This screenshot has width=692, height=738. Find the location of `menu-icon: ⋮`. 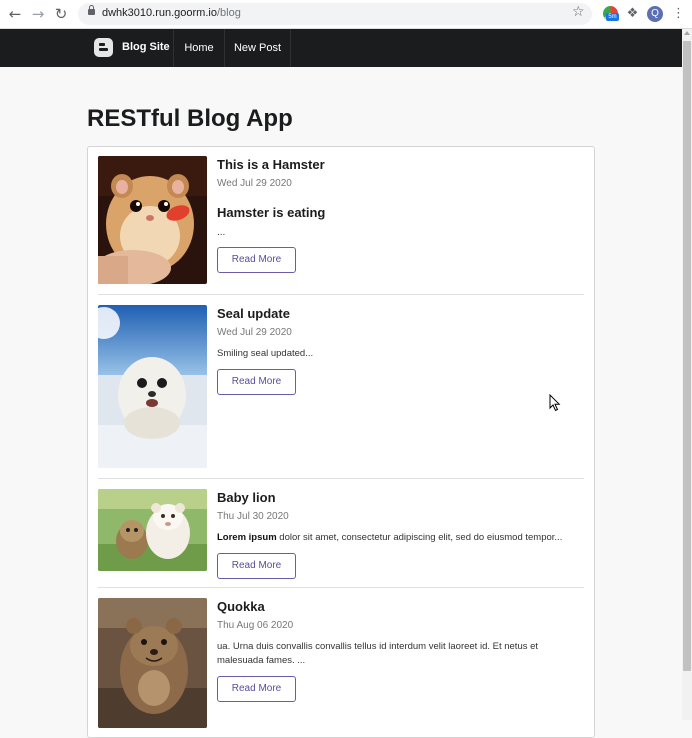

menu-icon: ⋮ is located at coordinates (678, 13).